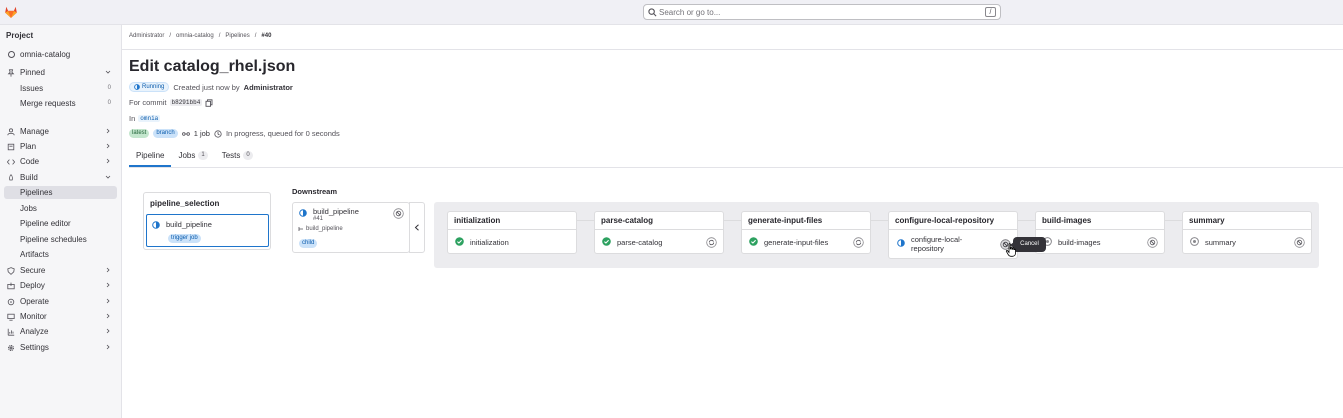  I want to click on sidebar-item-pipeline-schedules: Pipeline schedules, so click(60, 239).